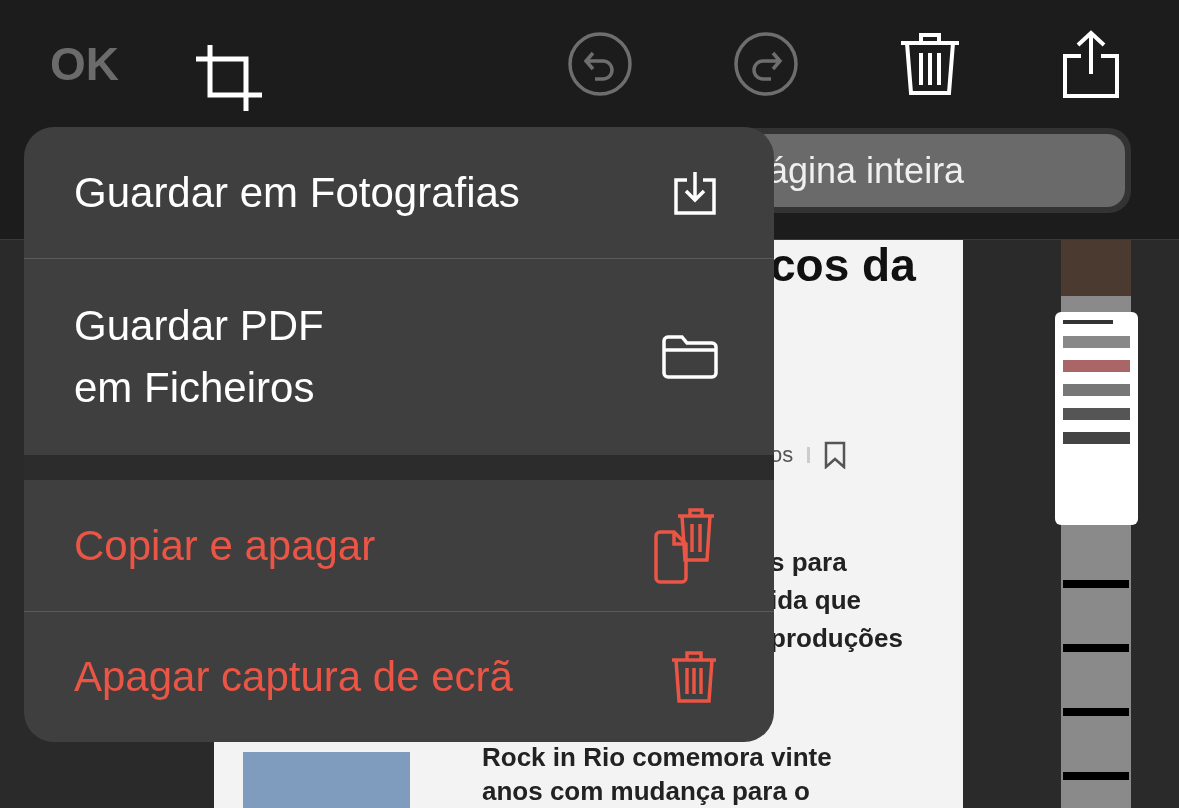 The height and width of the screenshot is (808, 1179). Describe the element at coordinates (835, 454) in the screenshot. I see `bookmark-icon` at that location.